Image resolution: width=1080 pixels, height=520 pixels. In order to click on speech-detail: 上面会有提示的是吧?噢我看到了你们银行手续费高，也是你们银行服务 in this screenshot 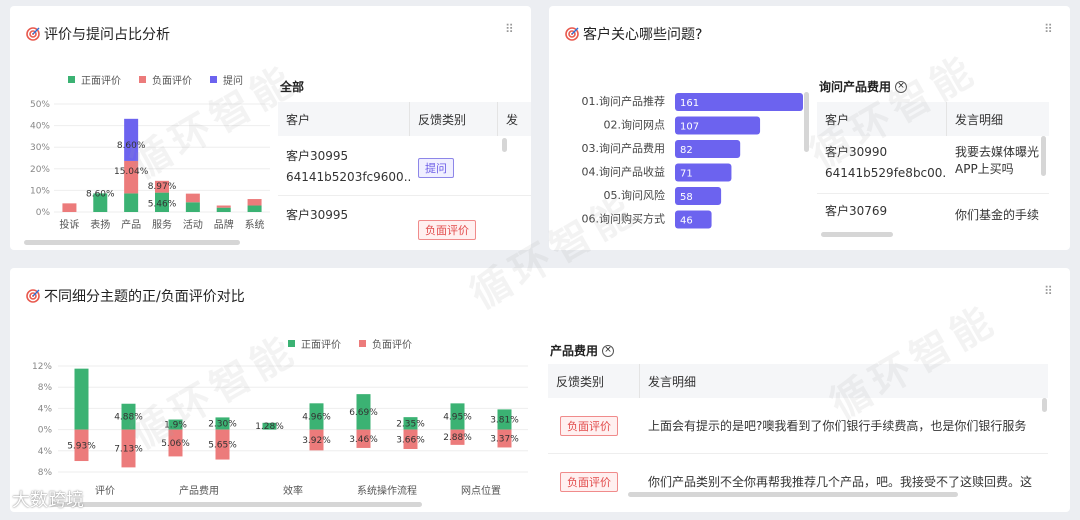, I will do `click(837, 426)`.